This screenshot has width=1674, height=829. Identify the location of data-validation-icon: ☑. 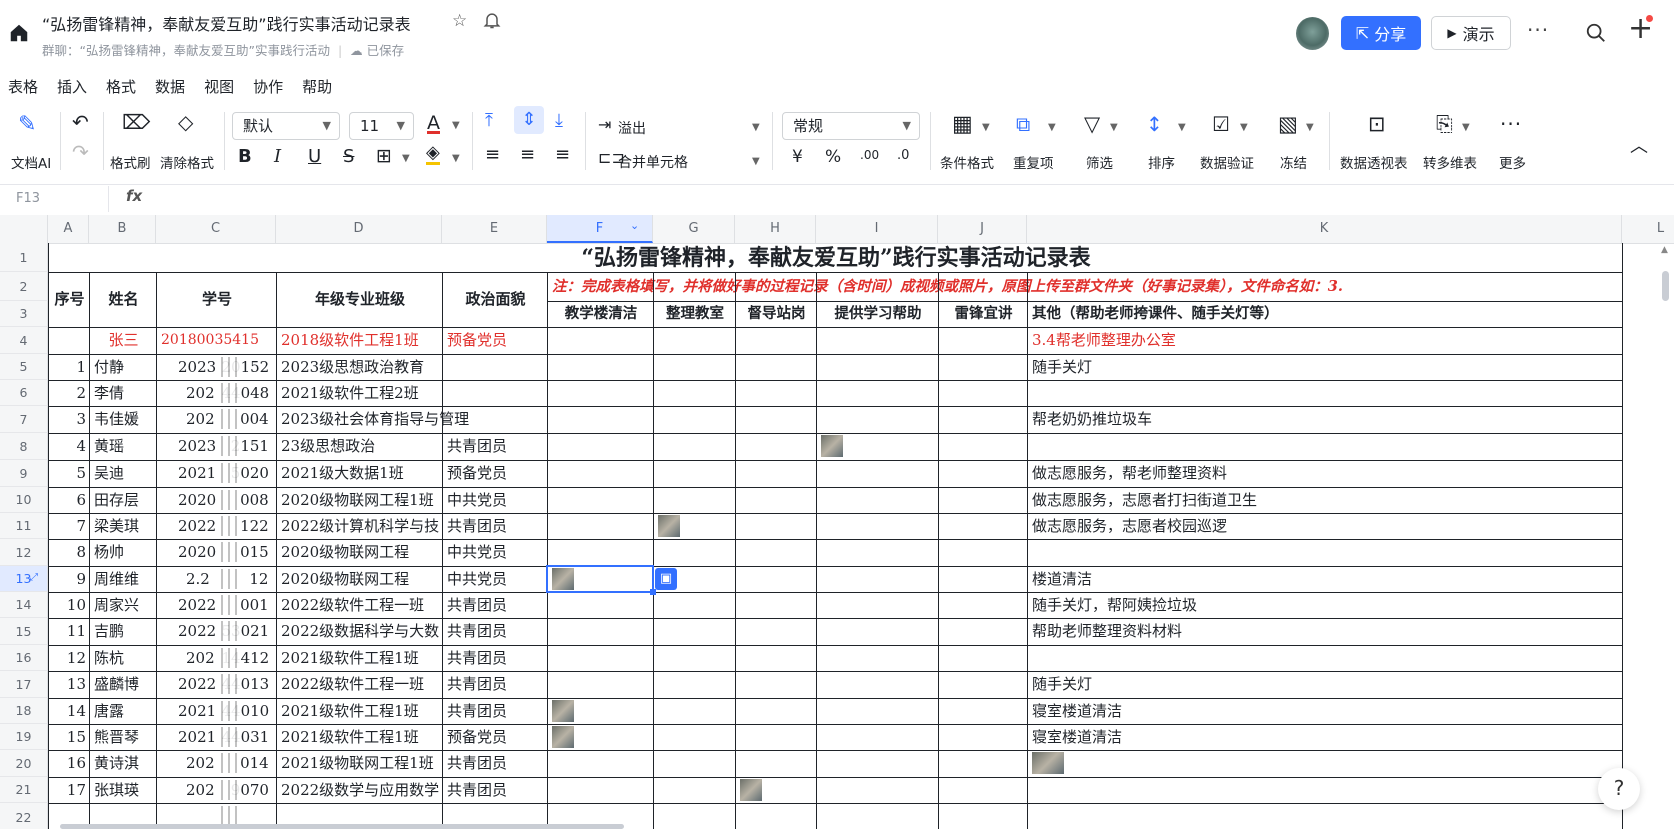
(1221, 124).